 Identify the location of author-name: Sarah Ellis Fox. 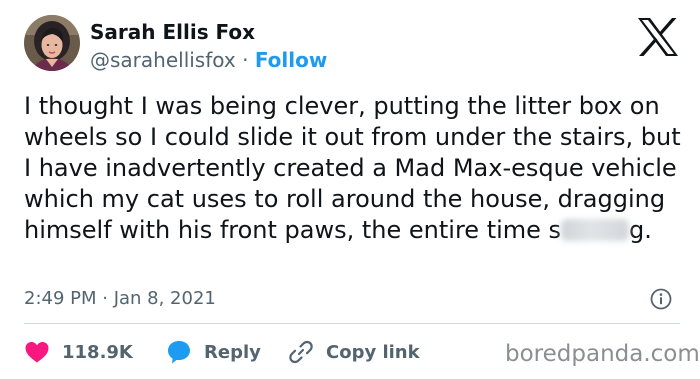
(172, 32).